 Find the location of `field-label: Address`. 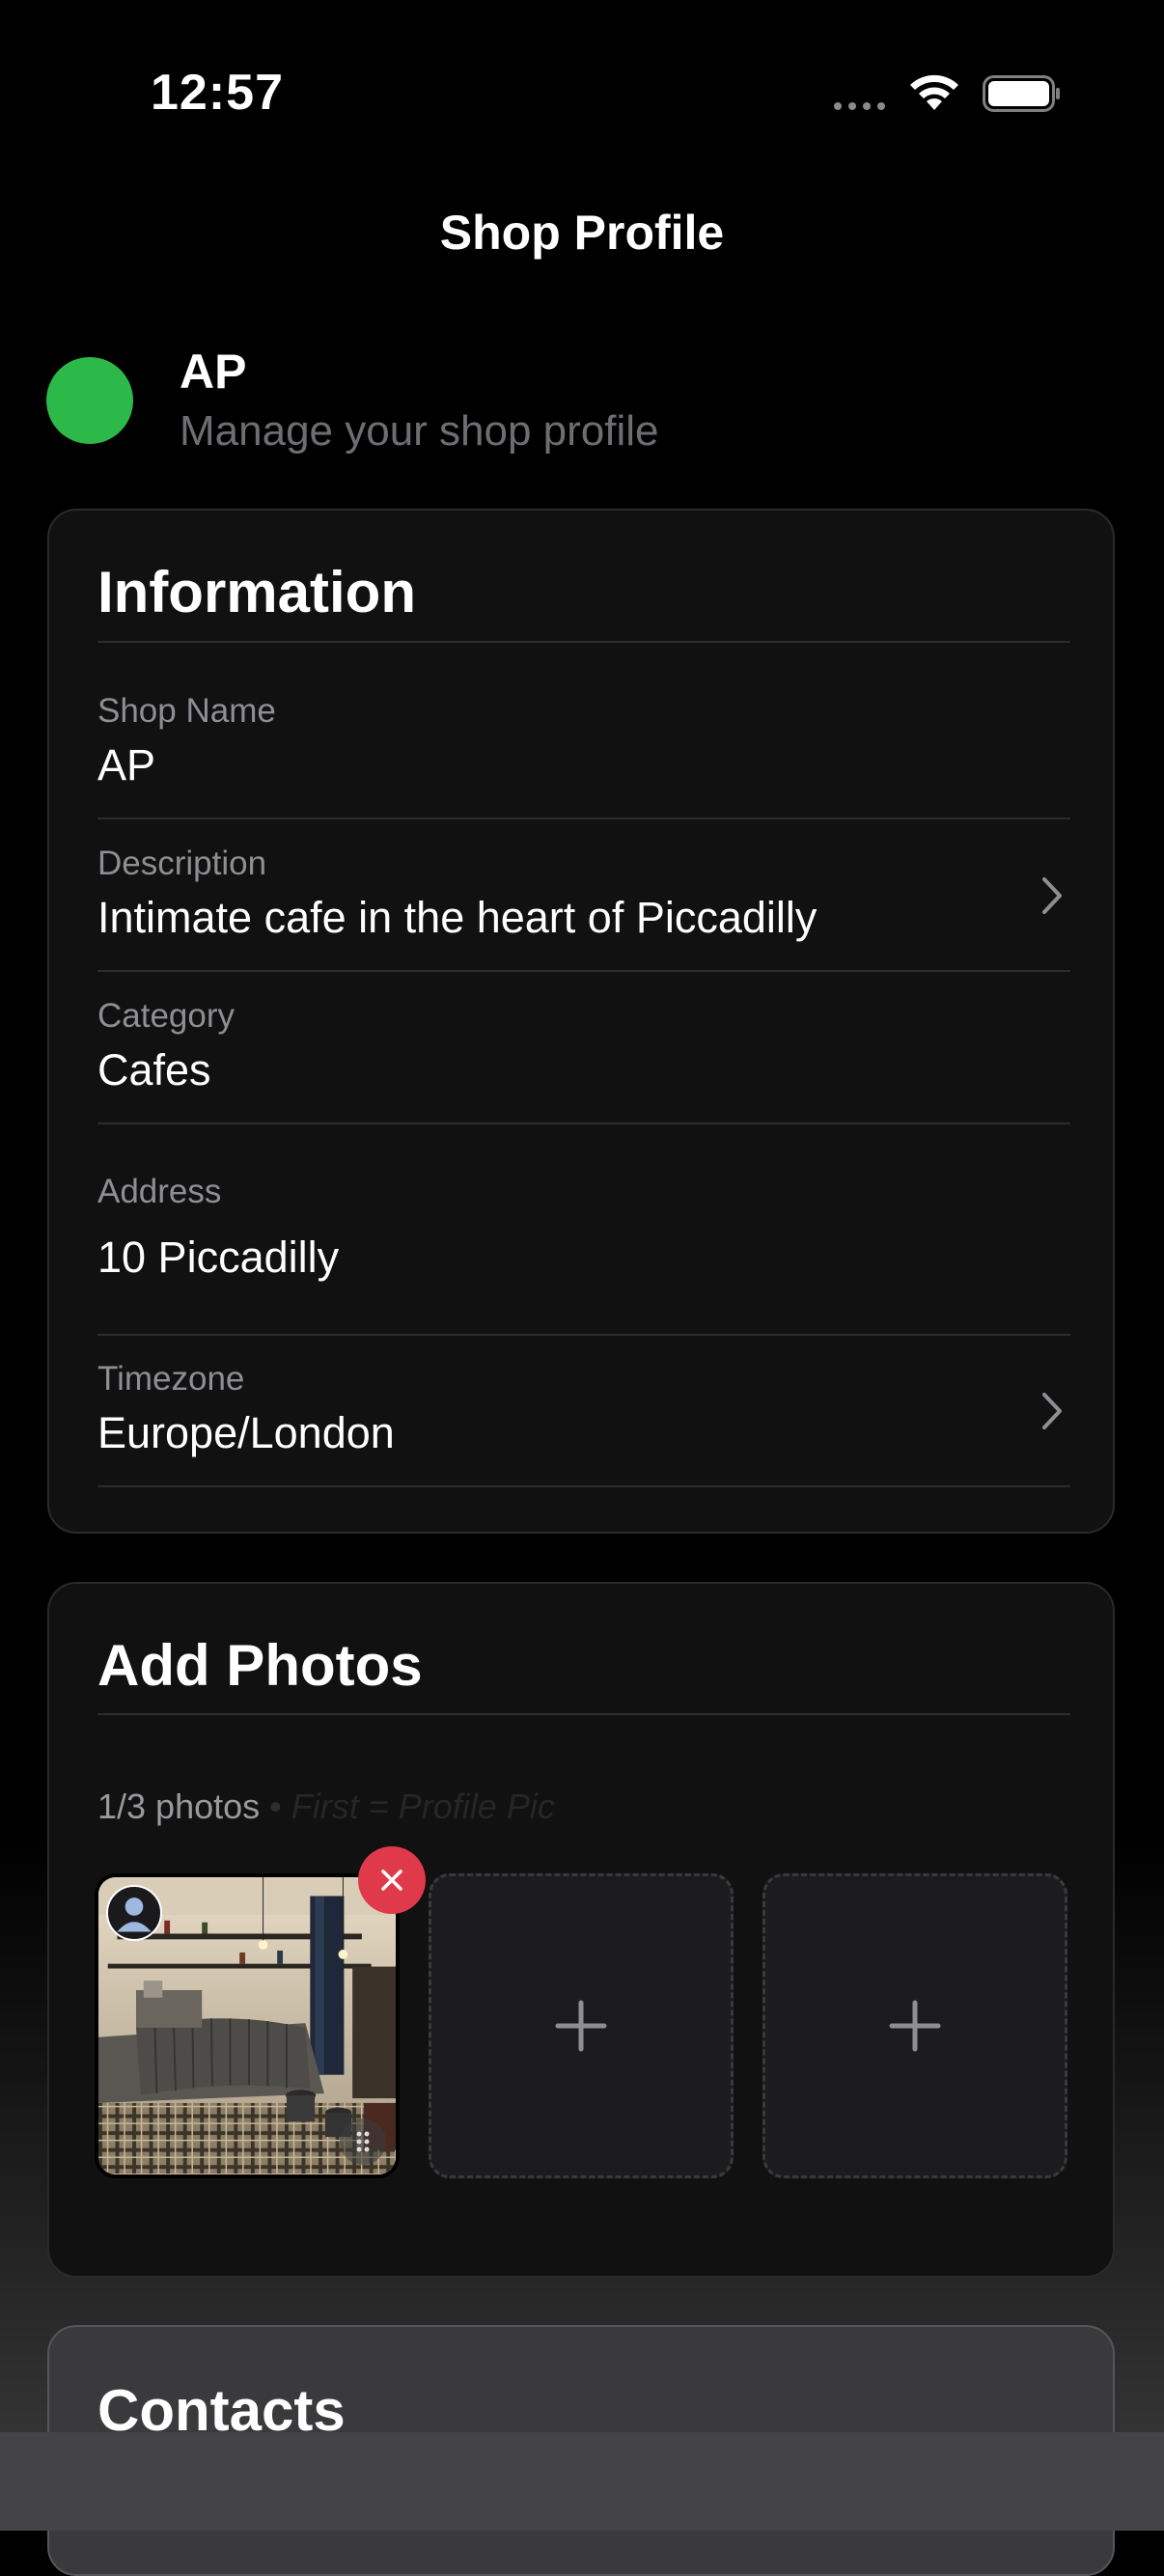

field-label: Address is located at coordinates (159, 1191).